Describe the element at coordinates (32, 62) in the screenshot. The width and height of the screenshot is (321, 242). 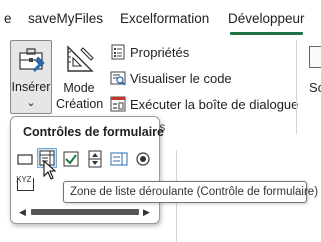
I see `toolbox-icon` at that location.